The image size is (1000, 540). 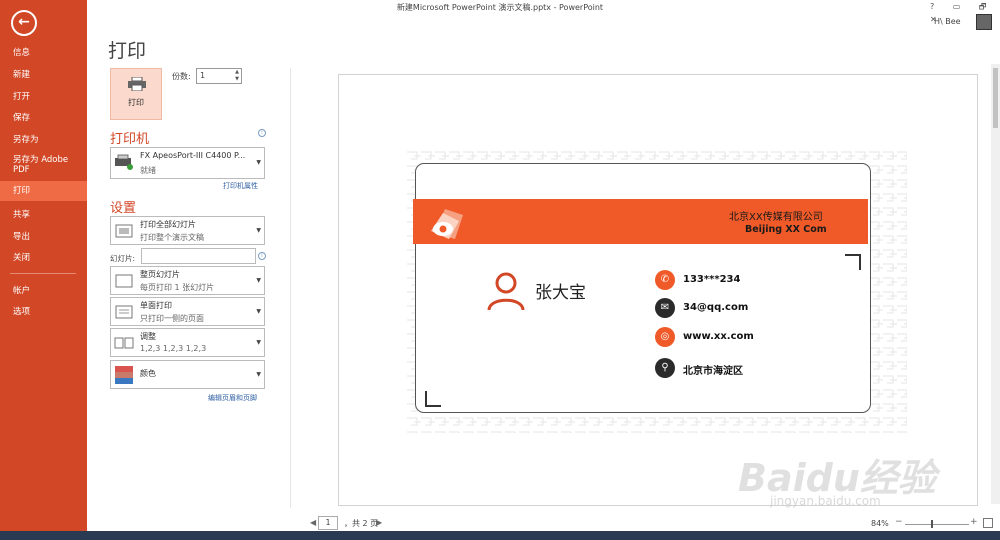 What do you see at coordinates (988, 523) in the screenshot?
I see `fit-to-window-icon` at bounding box center [988, 523].